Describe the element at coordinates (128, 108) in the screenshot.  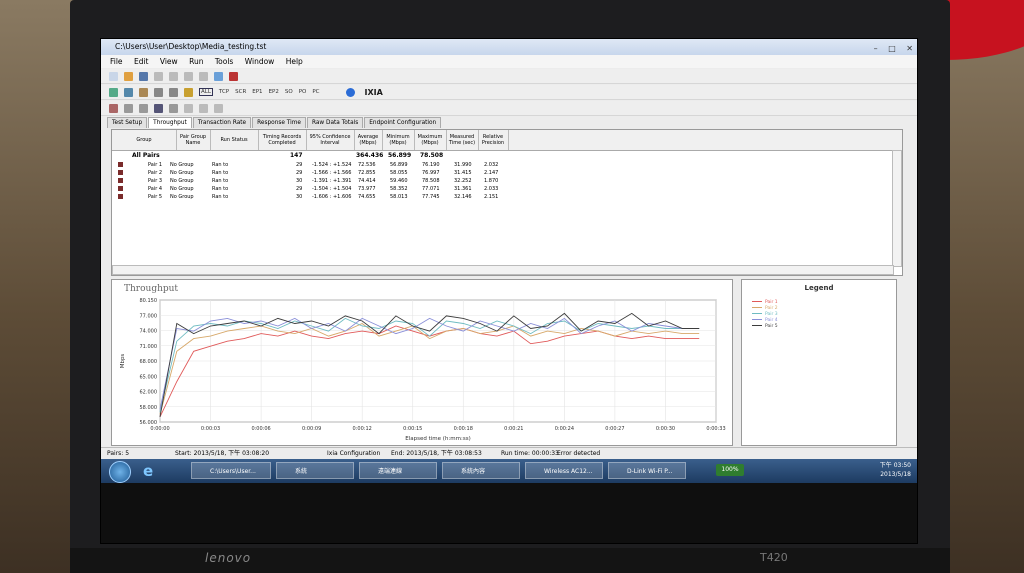
I see `refresh-icon` at that location.